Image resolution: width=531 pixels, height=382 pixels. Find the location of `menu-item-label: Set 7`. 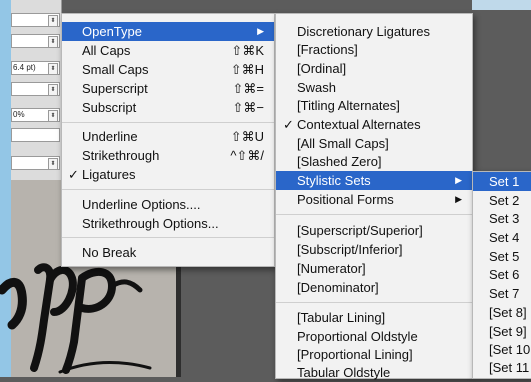

menu-item-label: Set 7 is located at coordinates (504, 293).